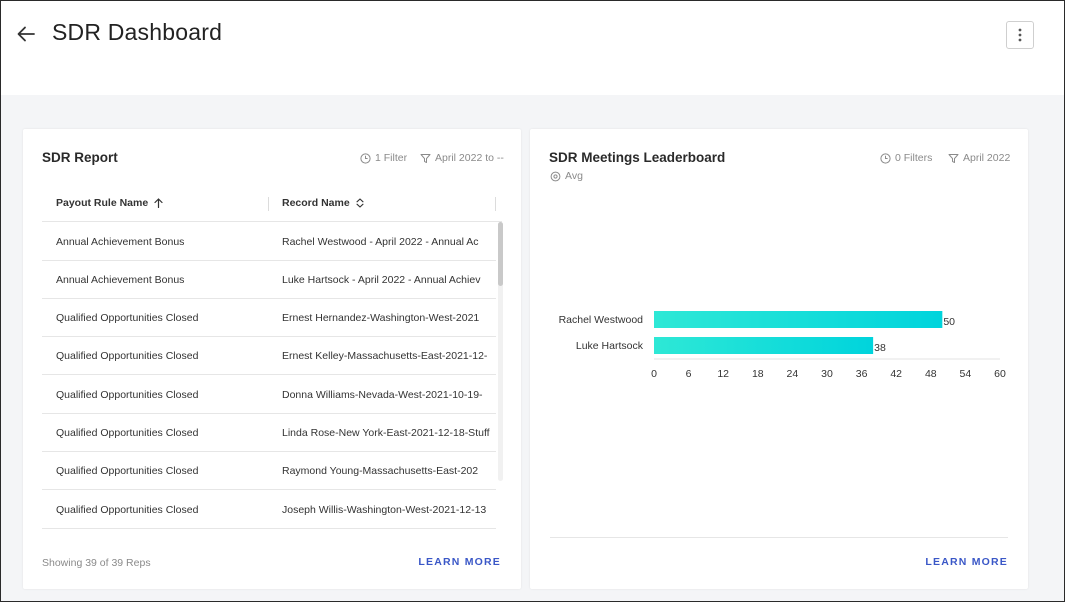 Image resolution: width=1065 pixels, height=602 pixels. What do you see at coordinates (459, 562) in the screenshot?
I see `report-learn-more-link: LEARN MORE` at bounding box center [459, 562].